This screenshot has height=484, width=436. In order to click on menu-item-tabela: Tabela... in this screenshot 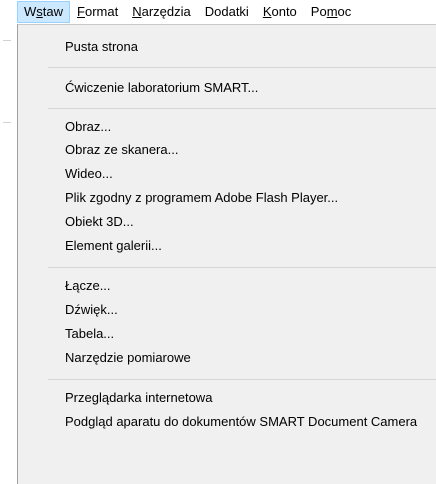, I will do `click(227, 334)`.